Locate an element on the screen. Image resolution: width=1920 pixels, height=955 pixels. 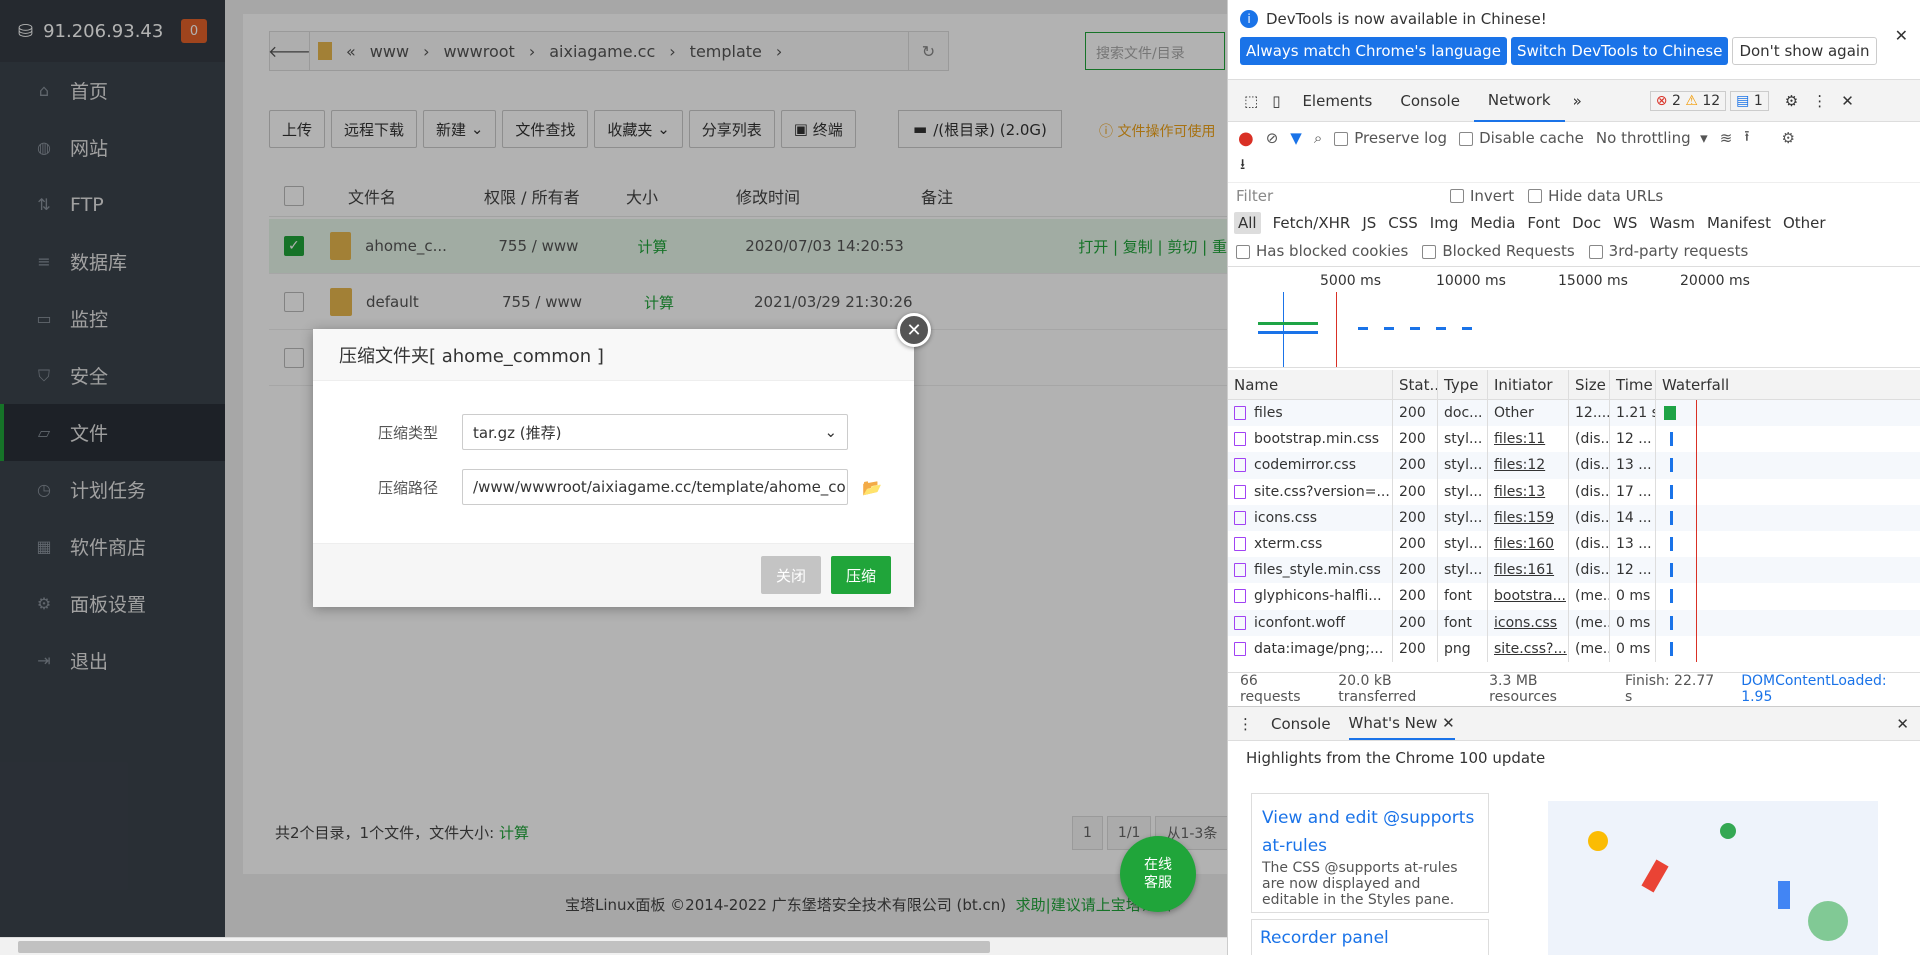
tab-network: Network is located at coordinates (1519, 101).